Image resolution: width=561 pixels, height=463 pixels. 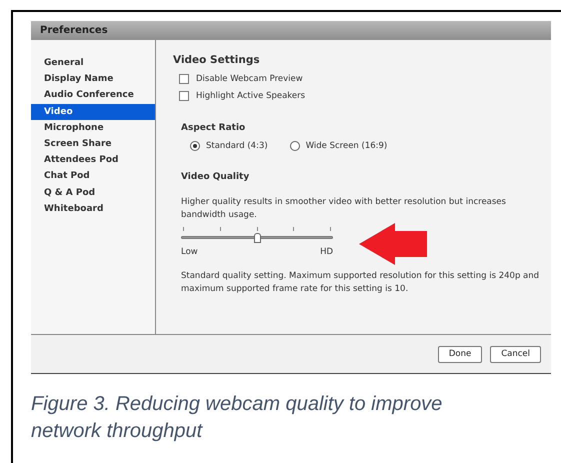 What do you see at coordinates (344, 208) in the screenshot?
I see `description-text: Higher quality results in smoother video with better resolution but increases bandwidth usage.` at bounding box center [344, 208].